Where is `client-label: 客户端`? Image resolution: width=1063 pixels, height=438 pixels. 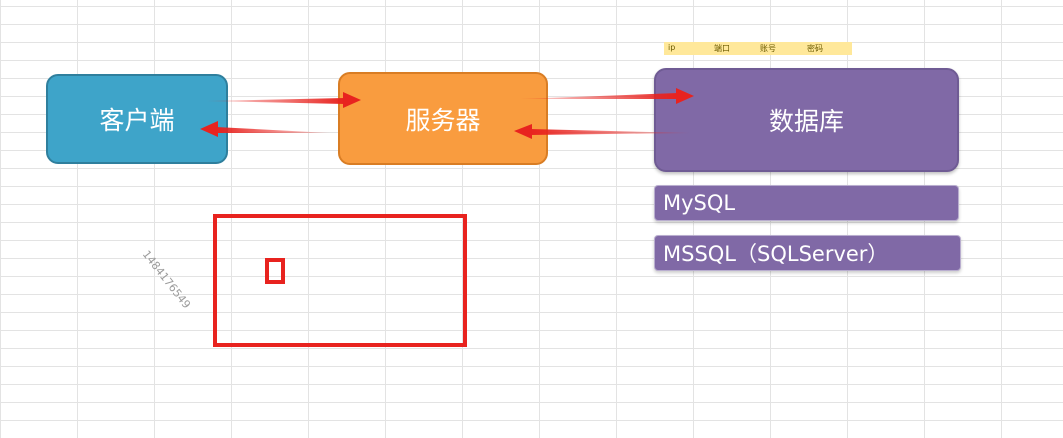 client-label: 客户端 is located at coordinates (137, 120).